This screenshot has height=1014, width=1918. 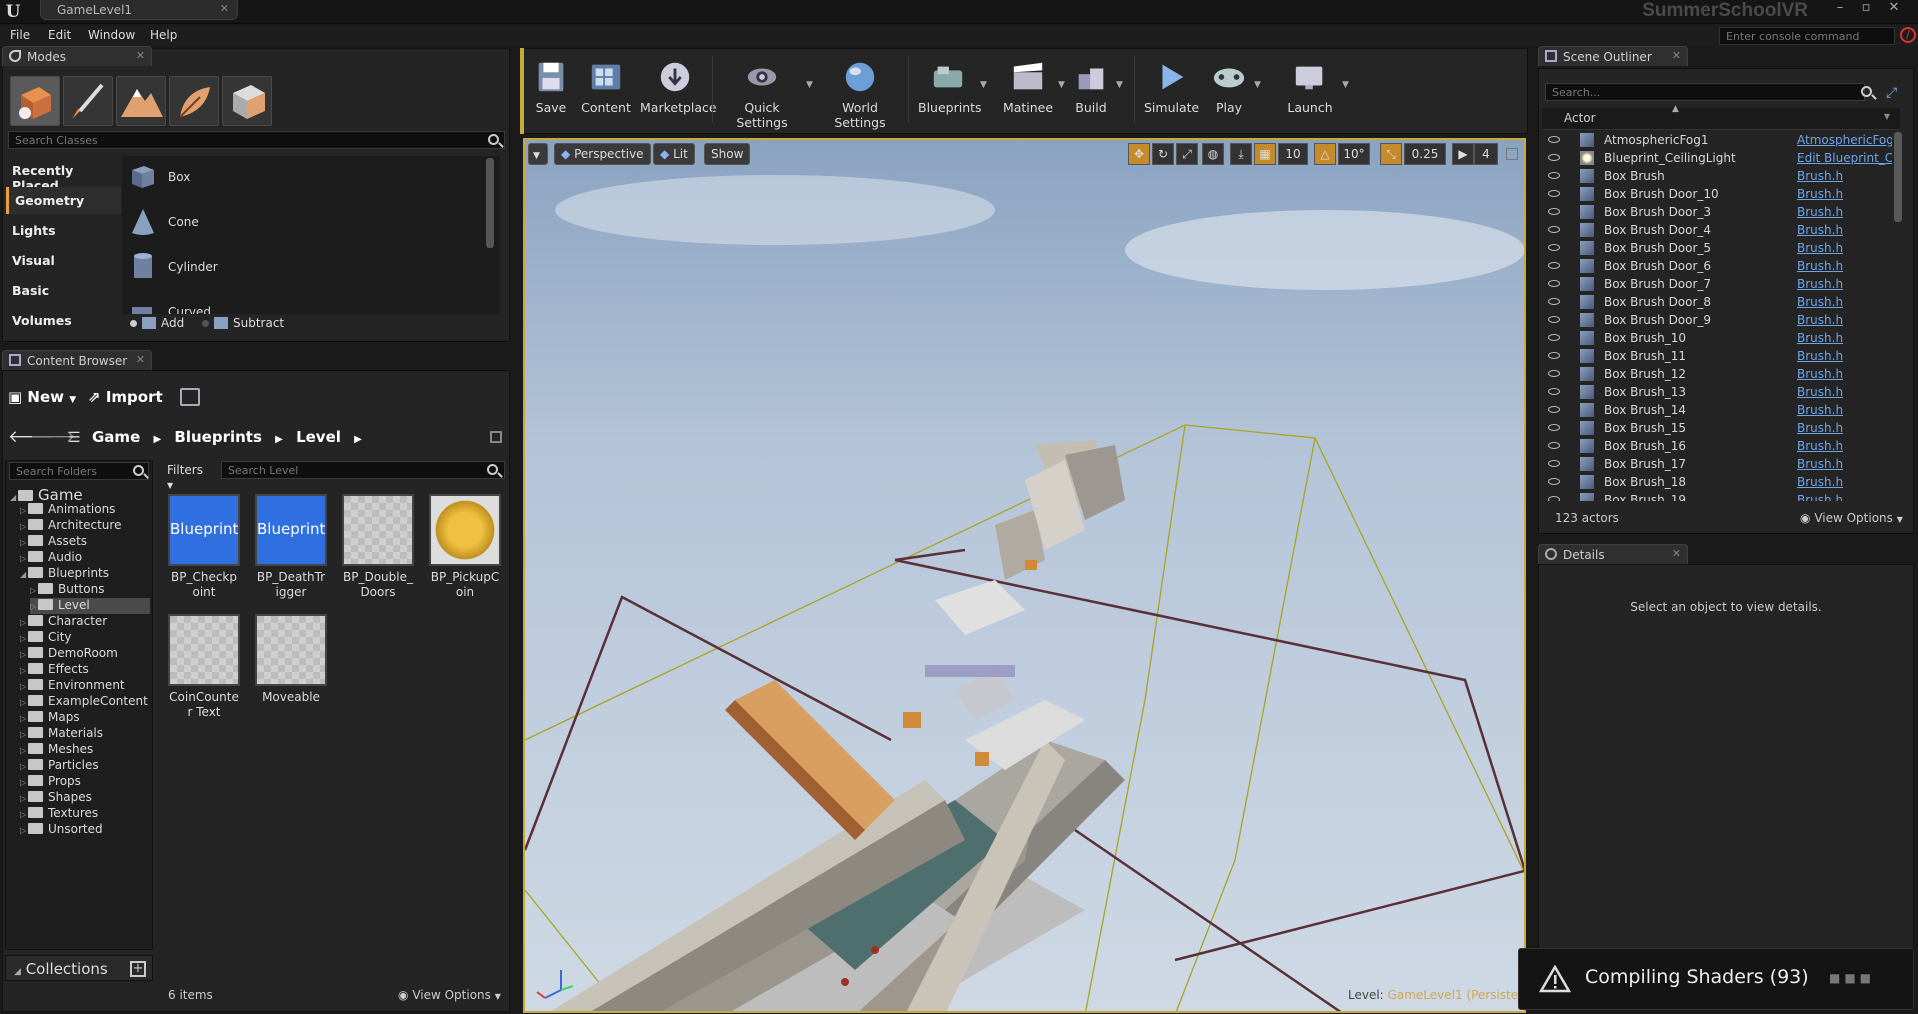 I want to click on add-collection-icon: +, so click(x=138, y=969).